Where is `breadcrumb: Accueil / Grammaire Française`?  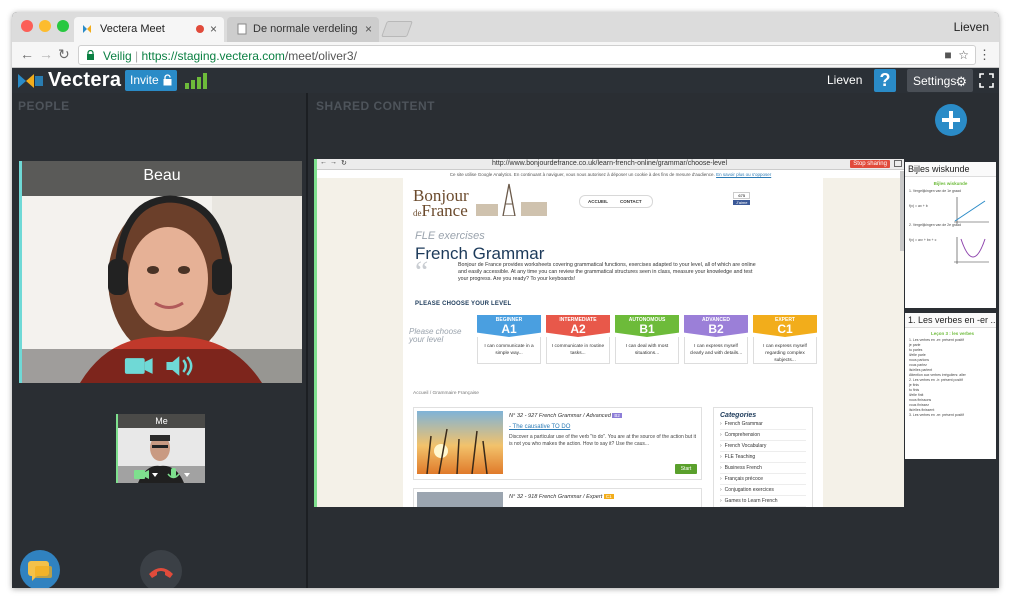
breadcrumb: Accueil / Grammaire Française is located at coordinates (446, 393).